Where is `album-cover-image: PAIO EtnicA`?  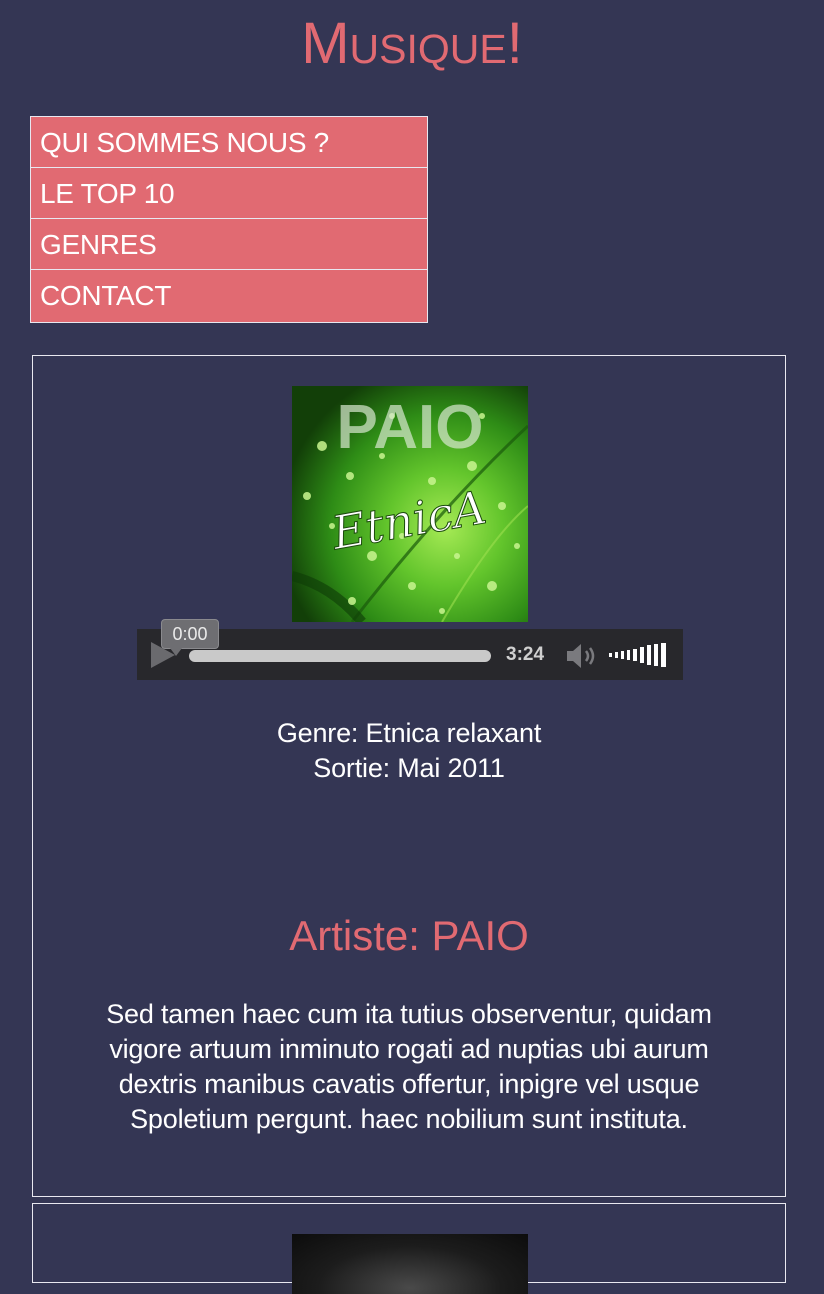
album-cover-image: PAIO EtnicA is located at coordinates (410, 504).